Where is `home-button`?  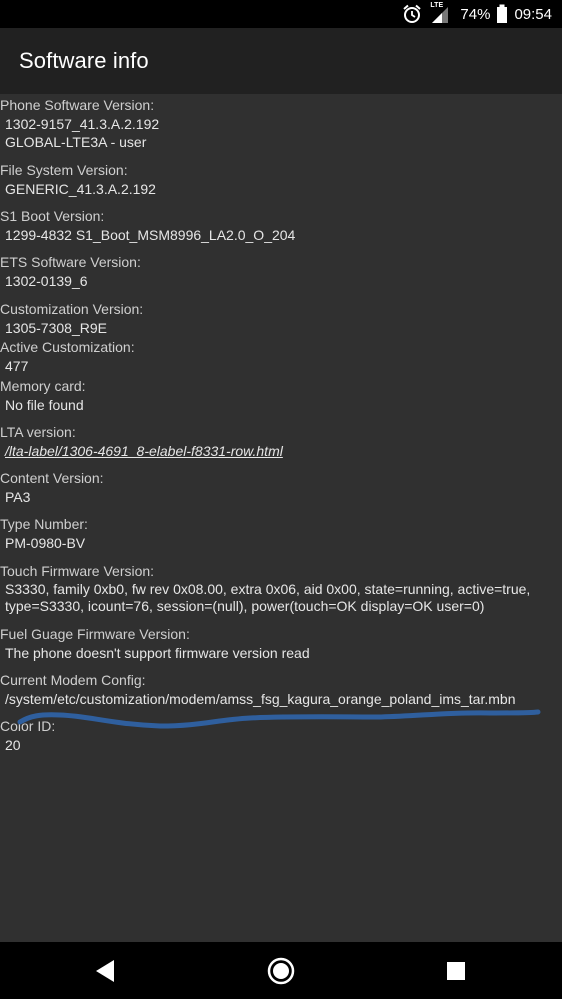
home-button is located at coordinates (281, 970).